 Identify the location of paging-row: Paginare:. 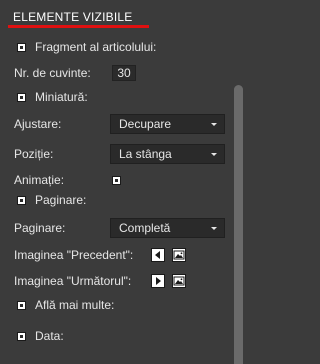
(39, 228).